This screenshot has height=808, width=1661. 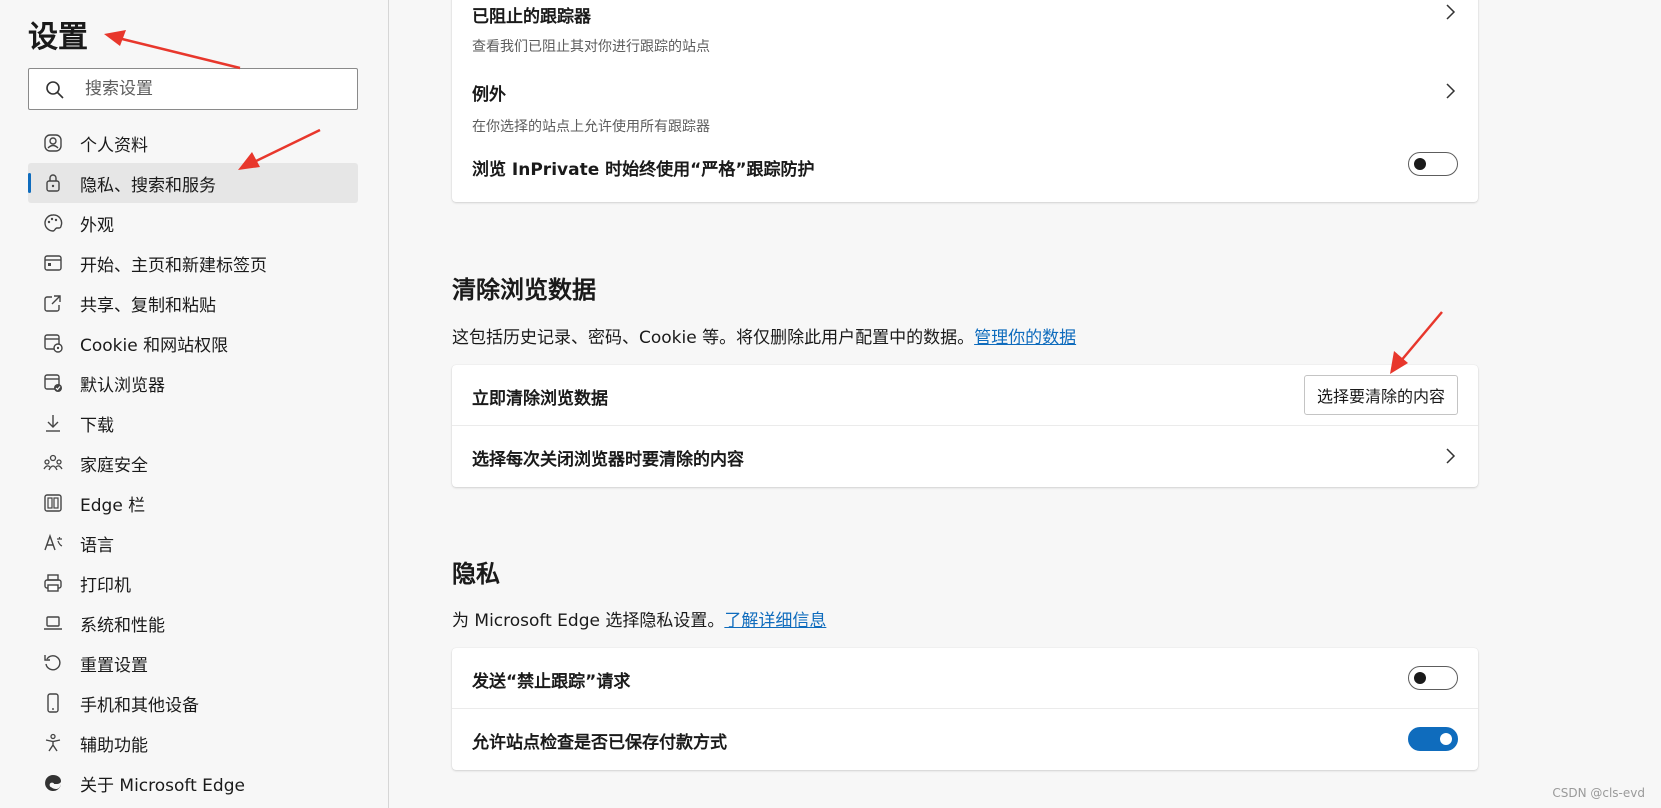 I want to click on exceptions-desc: 在你选择的站点上允许使用所有跟踪器, so click(x=591, y=127).